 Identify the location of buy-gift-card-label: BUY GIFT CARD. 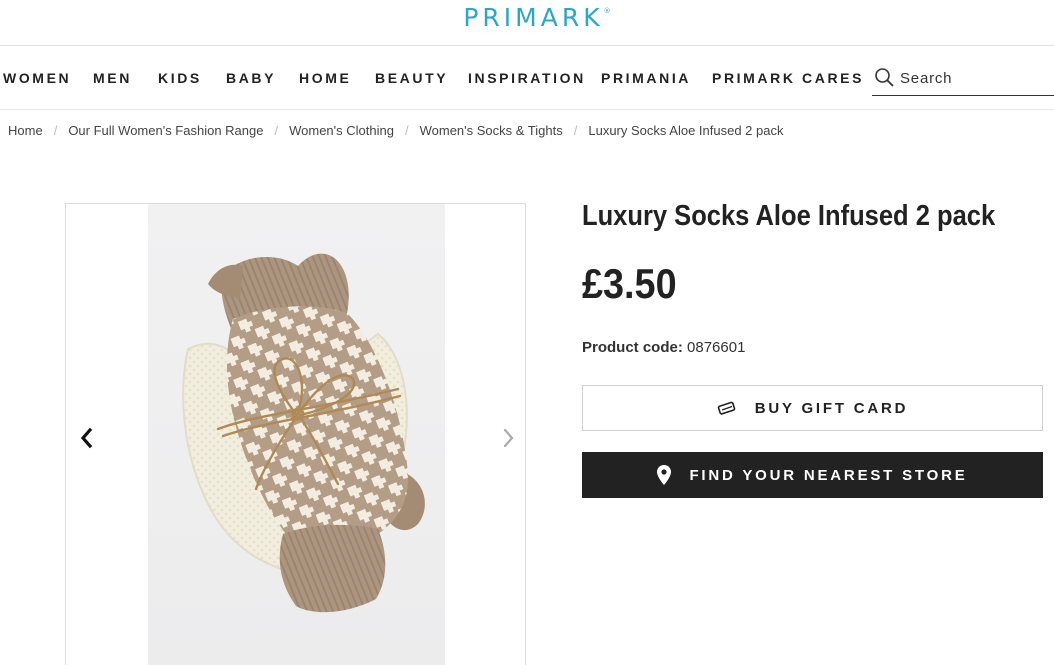
(831, 408).